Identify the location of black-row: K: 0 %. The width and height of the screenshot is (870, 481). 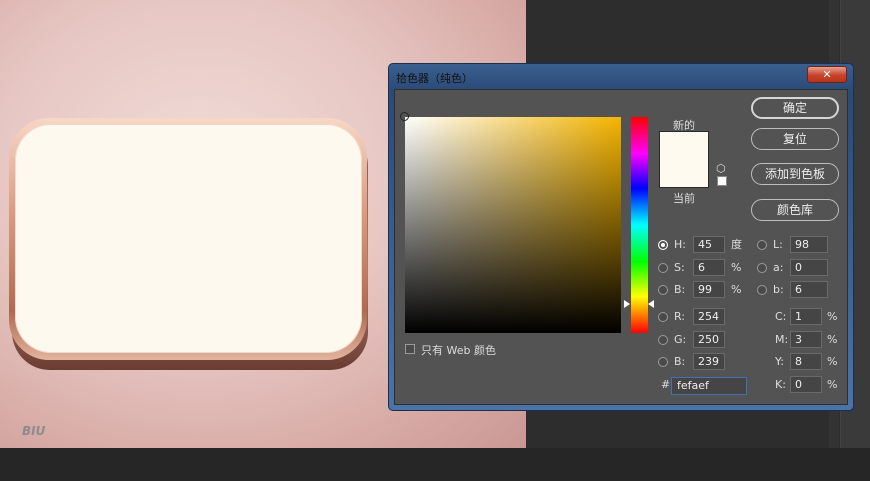
(810, 385).